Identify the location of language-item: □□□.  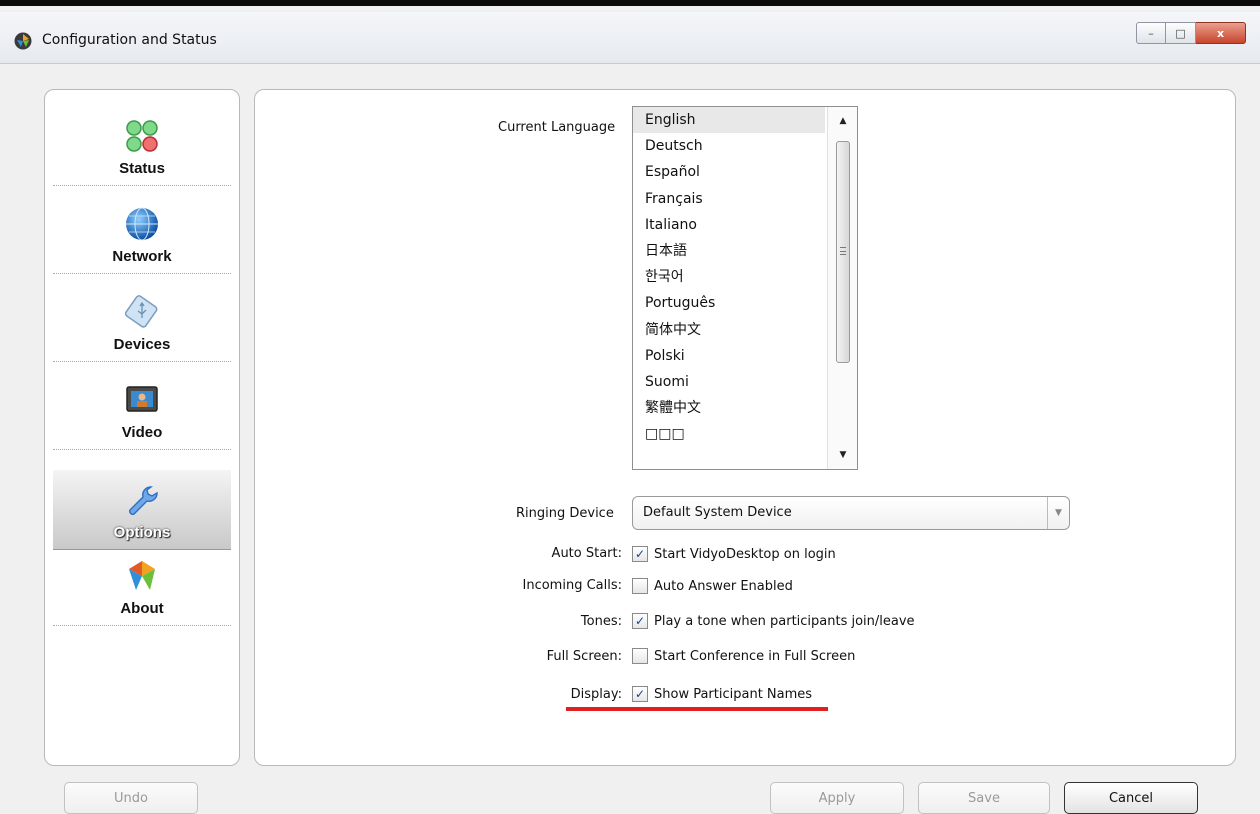
(729, 434).